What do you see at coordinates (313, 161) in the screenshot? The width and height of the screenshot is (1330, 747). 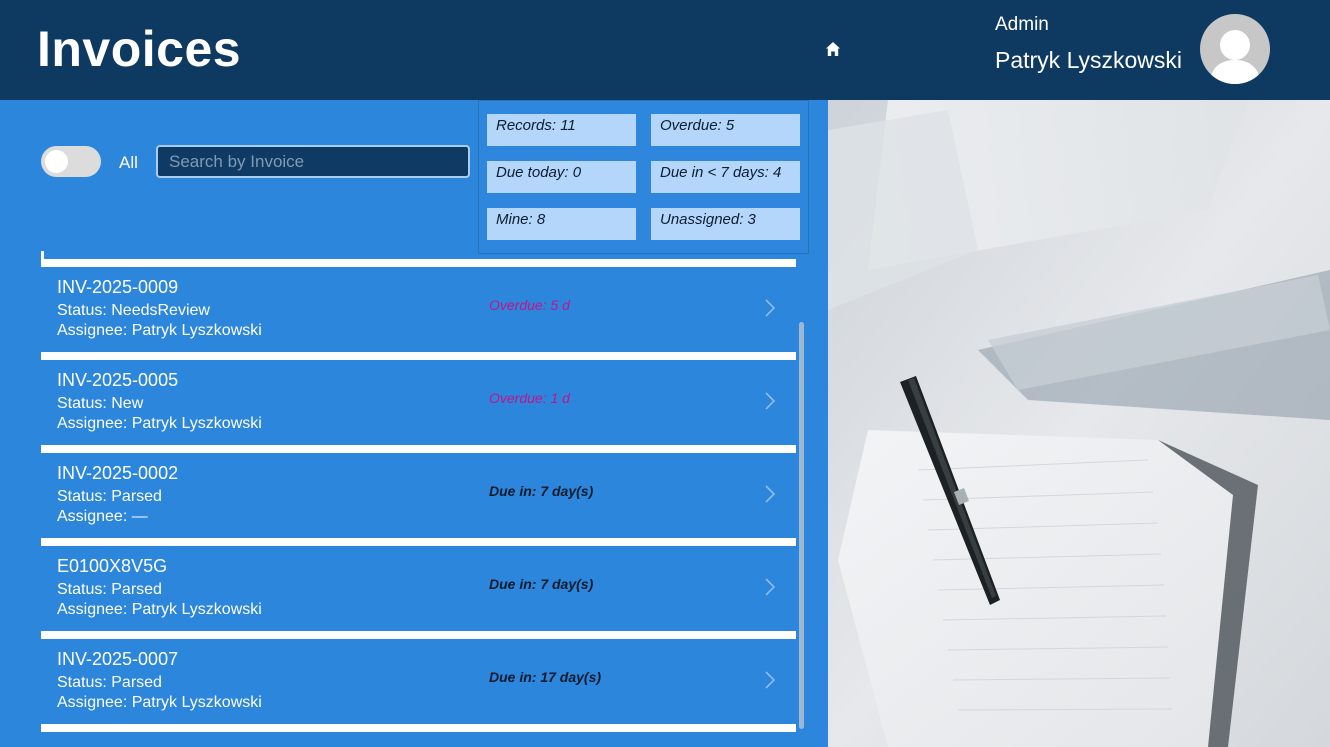 I see `search-input` at bounding box center [313, 161].